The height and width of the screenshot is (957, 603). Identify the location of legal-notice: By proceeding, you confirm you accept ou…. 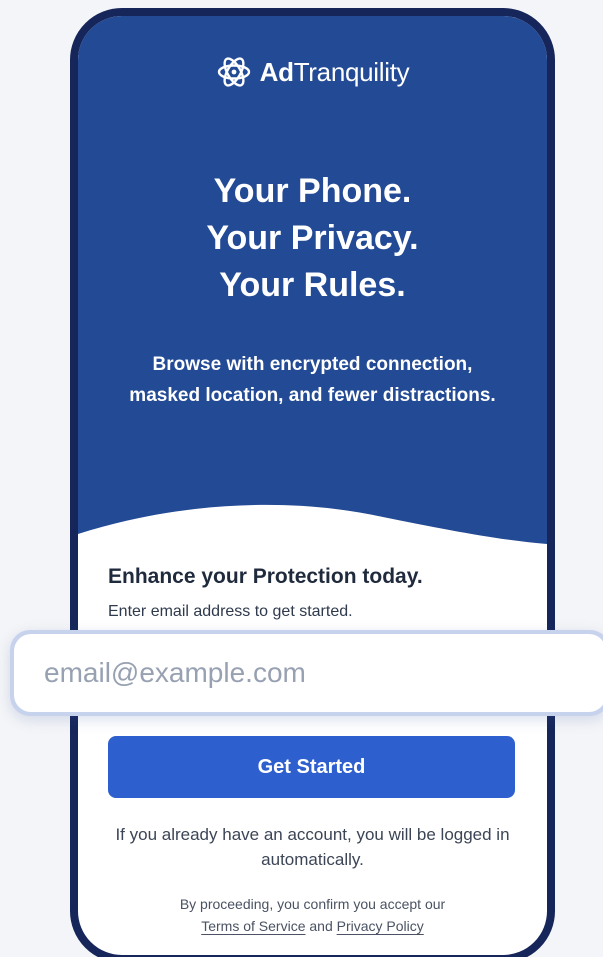
(312, 915).